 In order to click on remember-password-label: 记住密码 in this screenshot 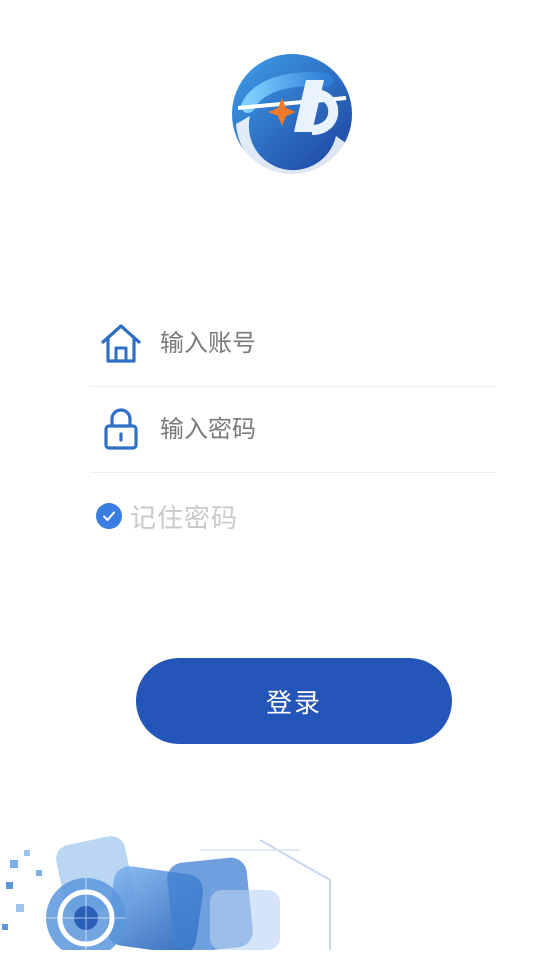, I will do `click(184, 518)`.